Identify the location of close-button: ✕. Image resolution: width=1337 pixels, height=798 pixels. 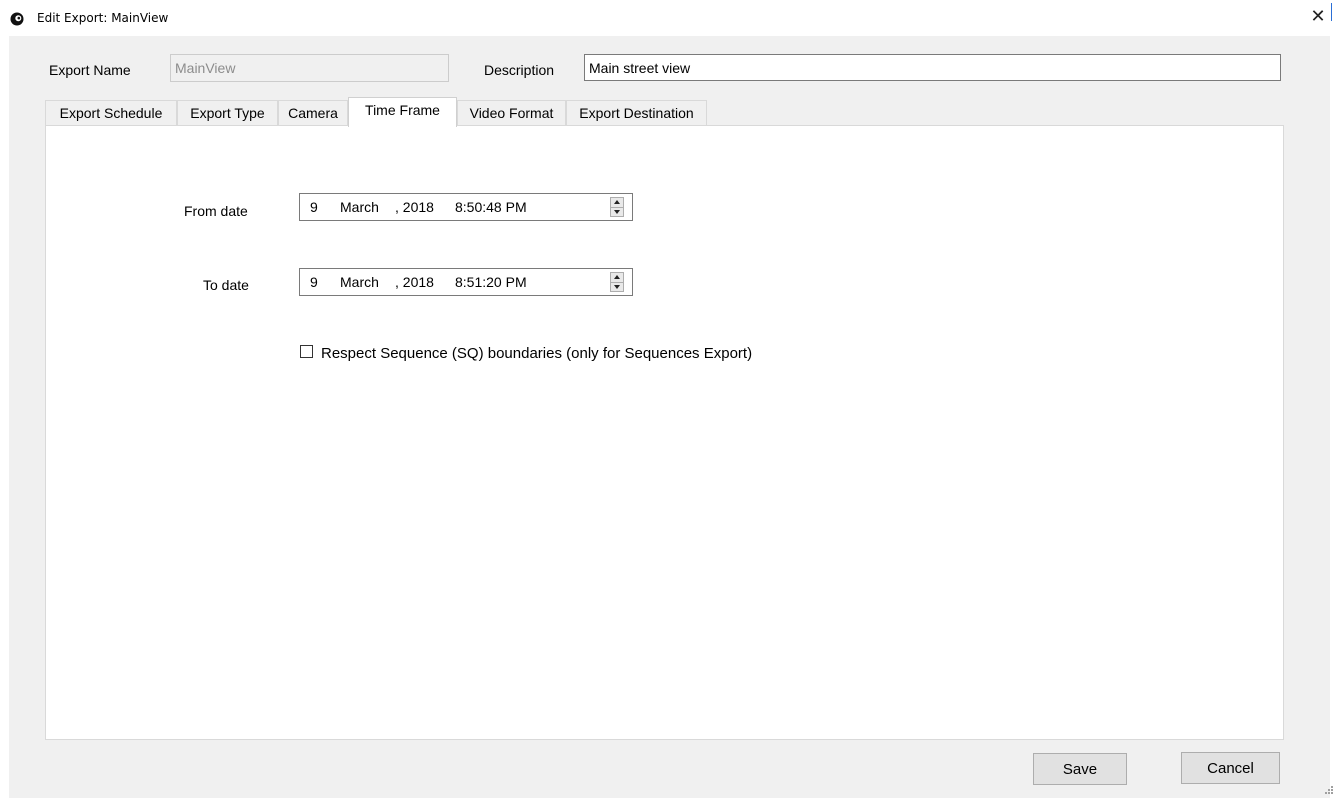
(1318, 17).